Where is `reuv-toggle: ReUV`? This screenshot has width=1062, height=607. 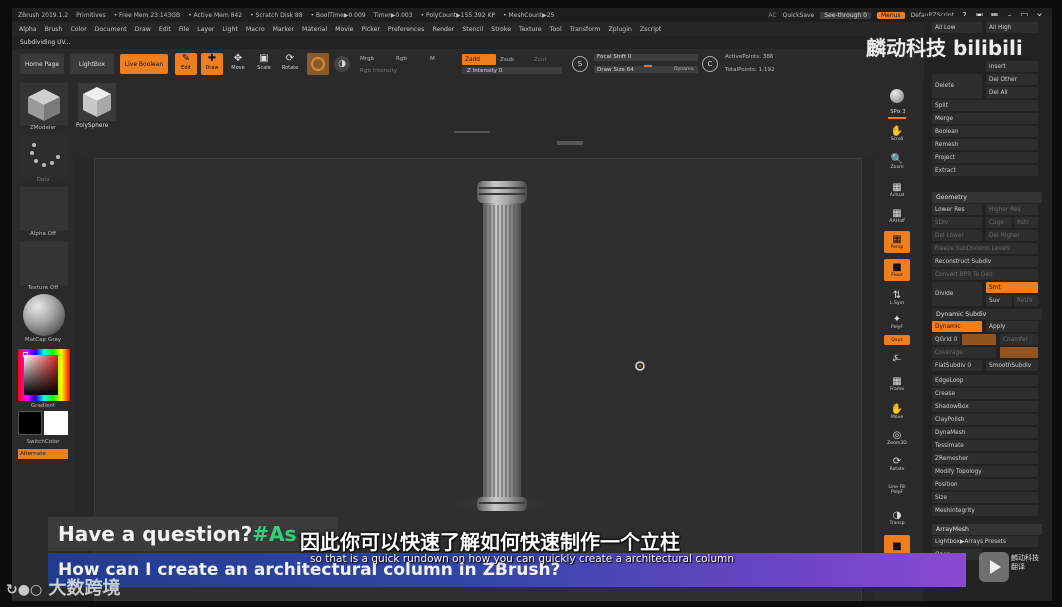 reuv-toggle: ReUV is located at coordinates (1026, 300).